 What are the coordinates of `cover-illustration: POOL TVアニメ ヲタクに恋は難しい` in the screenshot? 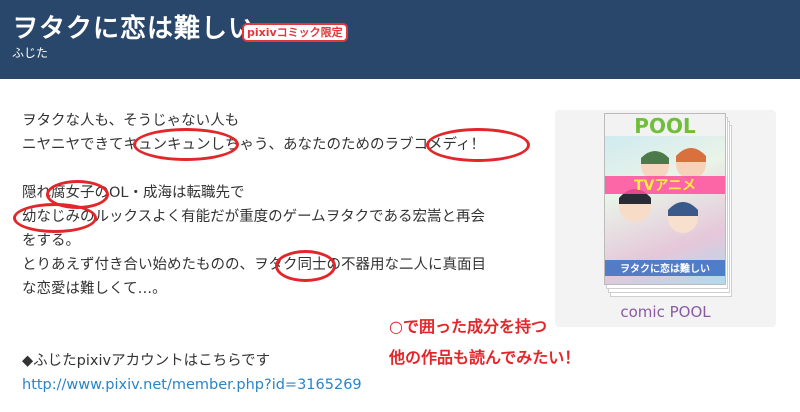 It's located at (665, 195).